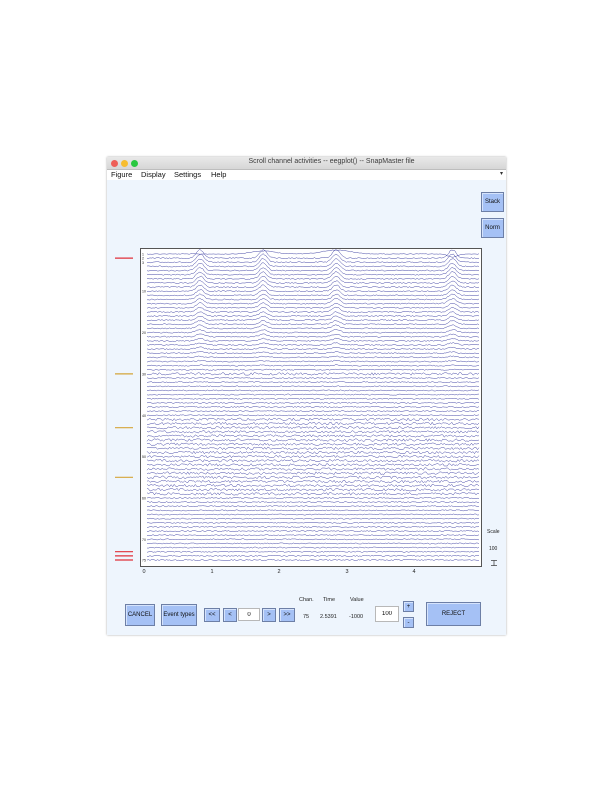  What do you see at coordinates (269, 615) in the screenshot?
I see `next-page-button: >` at bounding box center [269, 615].